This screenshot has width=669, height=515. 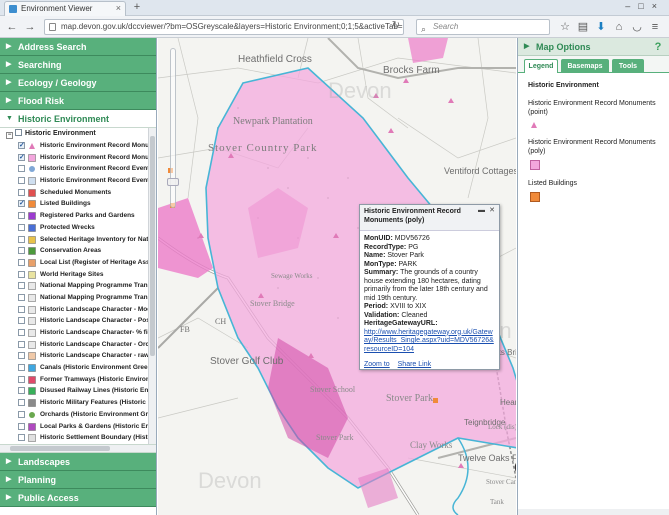 What do you see at coordinates (583, 27) in the screenshot?
I see `reading-list-icon: ▤` at bounding box center [583, 27].